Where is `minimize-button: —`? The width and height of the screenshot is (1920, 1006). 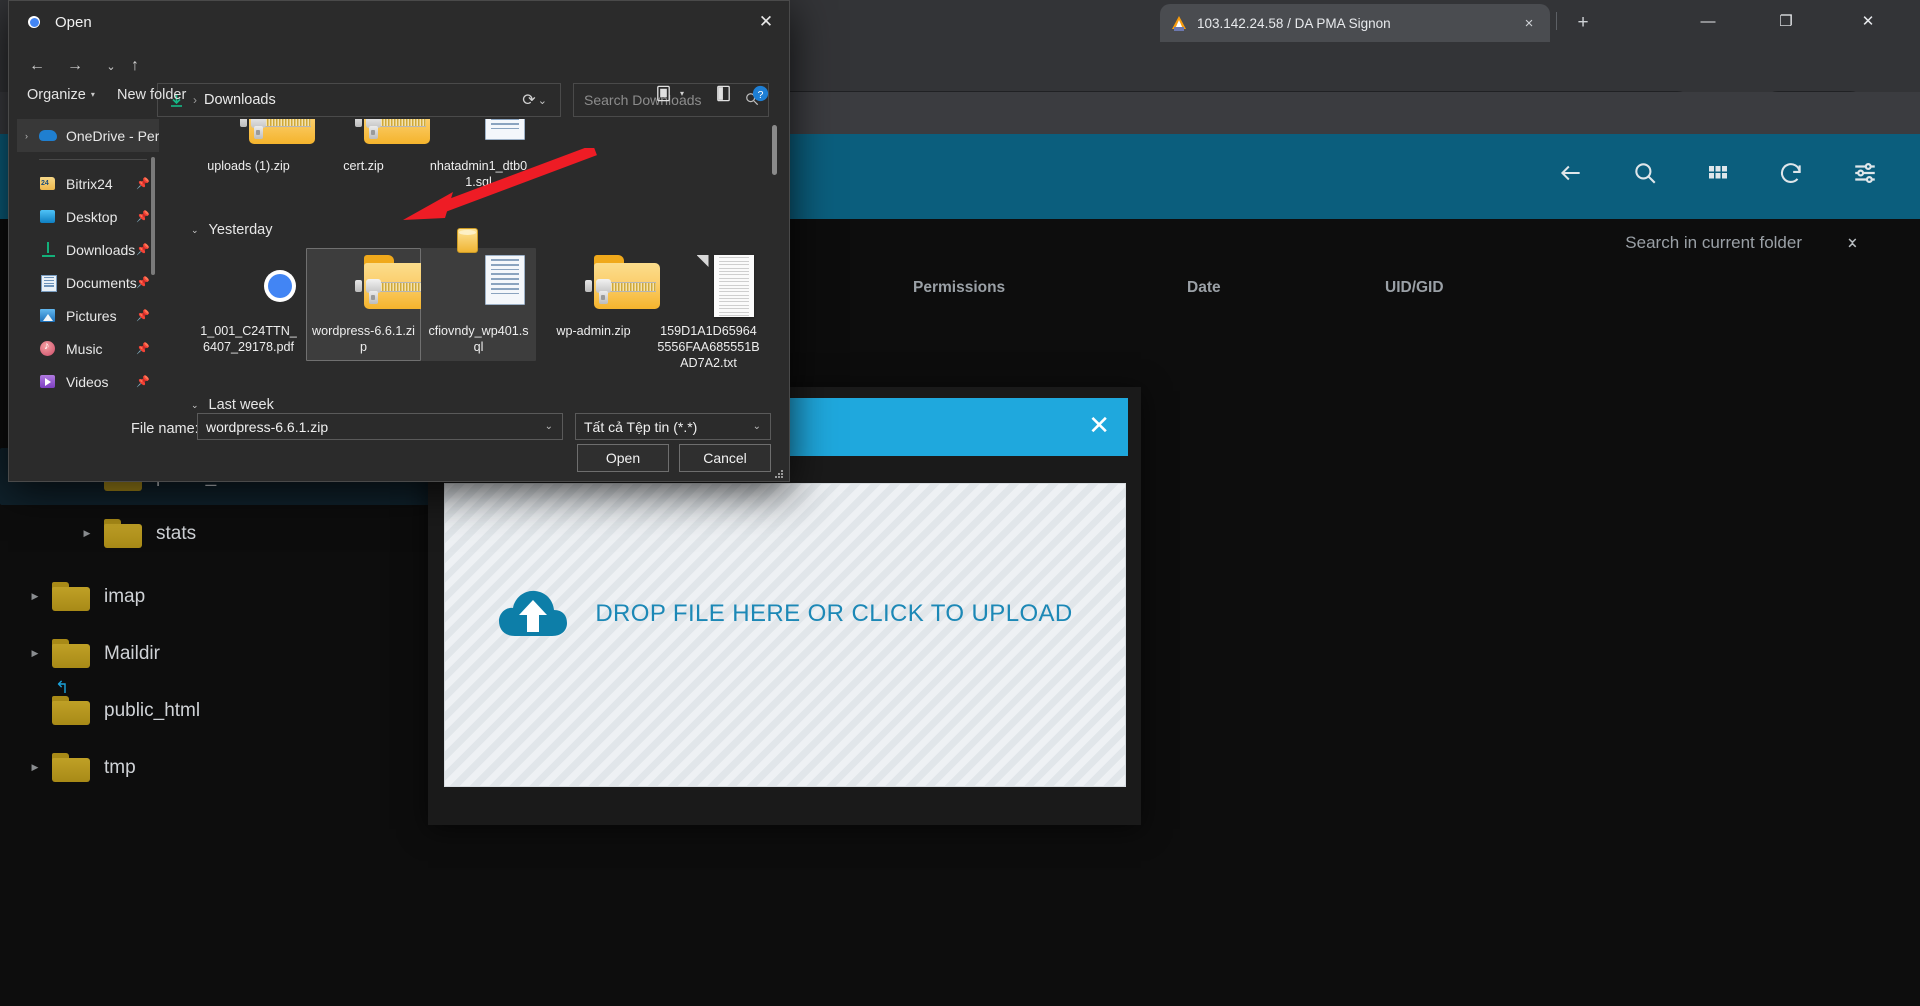
minimize-button: — is located at coordinates (1708, 21).